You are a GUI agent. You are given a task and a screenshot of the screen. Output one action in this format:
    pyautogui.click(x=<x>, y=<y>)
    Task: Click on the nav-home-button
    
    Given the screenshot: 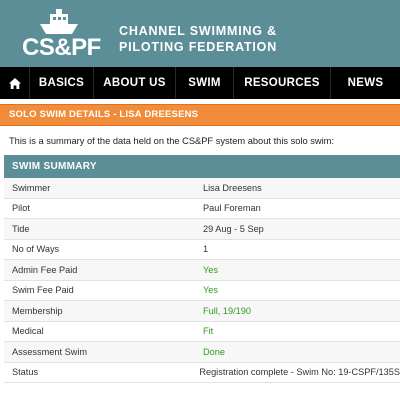 What is the action you would take?
    pyautogui.click(x=15, y=83)
    